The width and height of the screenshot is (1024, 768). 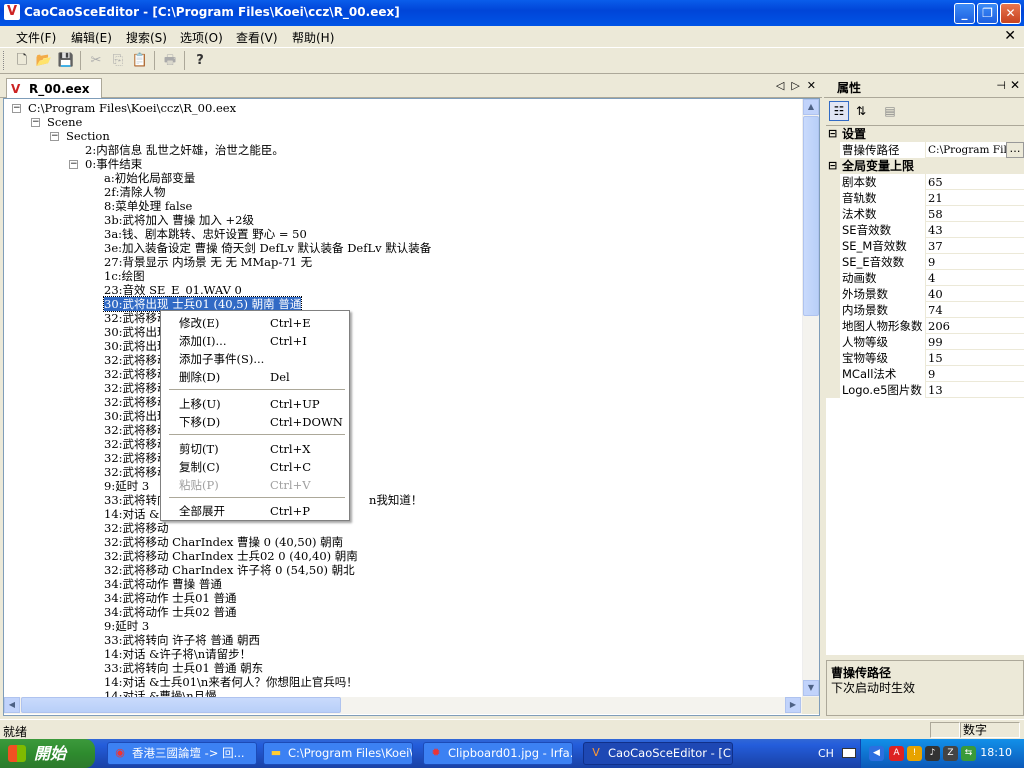 I want to click on antivirus-icon: A, so click(x=896, y=753).